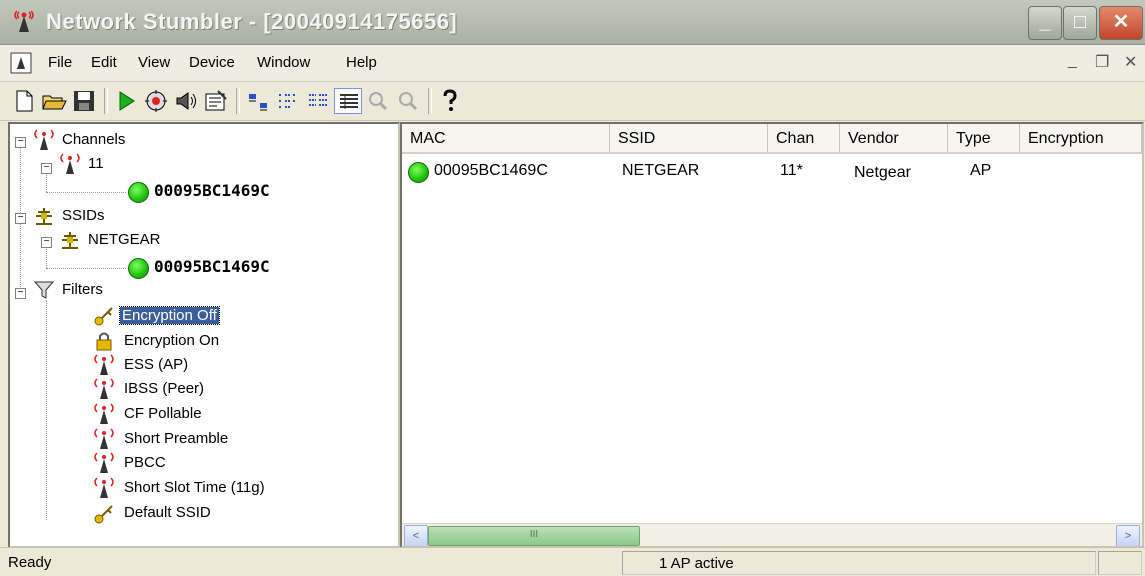 The width and height of the screenshot is (1145, 576). Describe the element at coordinates (60, 62) in the screenshot. I see `menu-file: File` at that location.